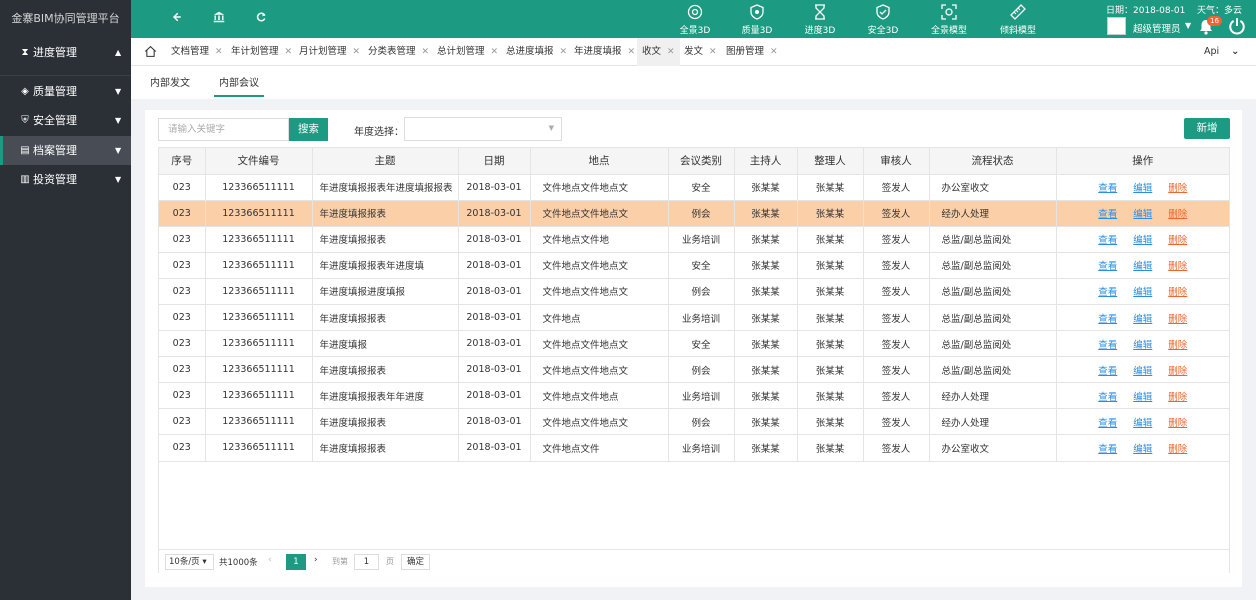 The height and width of the screenshot is (600, 1256). Describe the element at coordinates (366, 562) in the screenshot. I see `goto-page-input: 1` at that location.